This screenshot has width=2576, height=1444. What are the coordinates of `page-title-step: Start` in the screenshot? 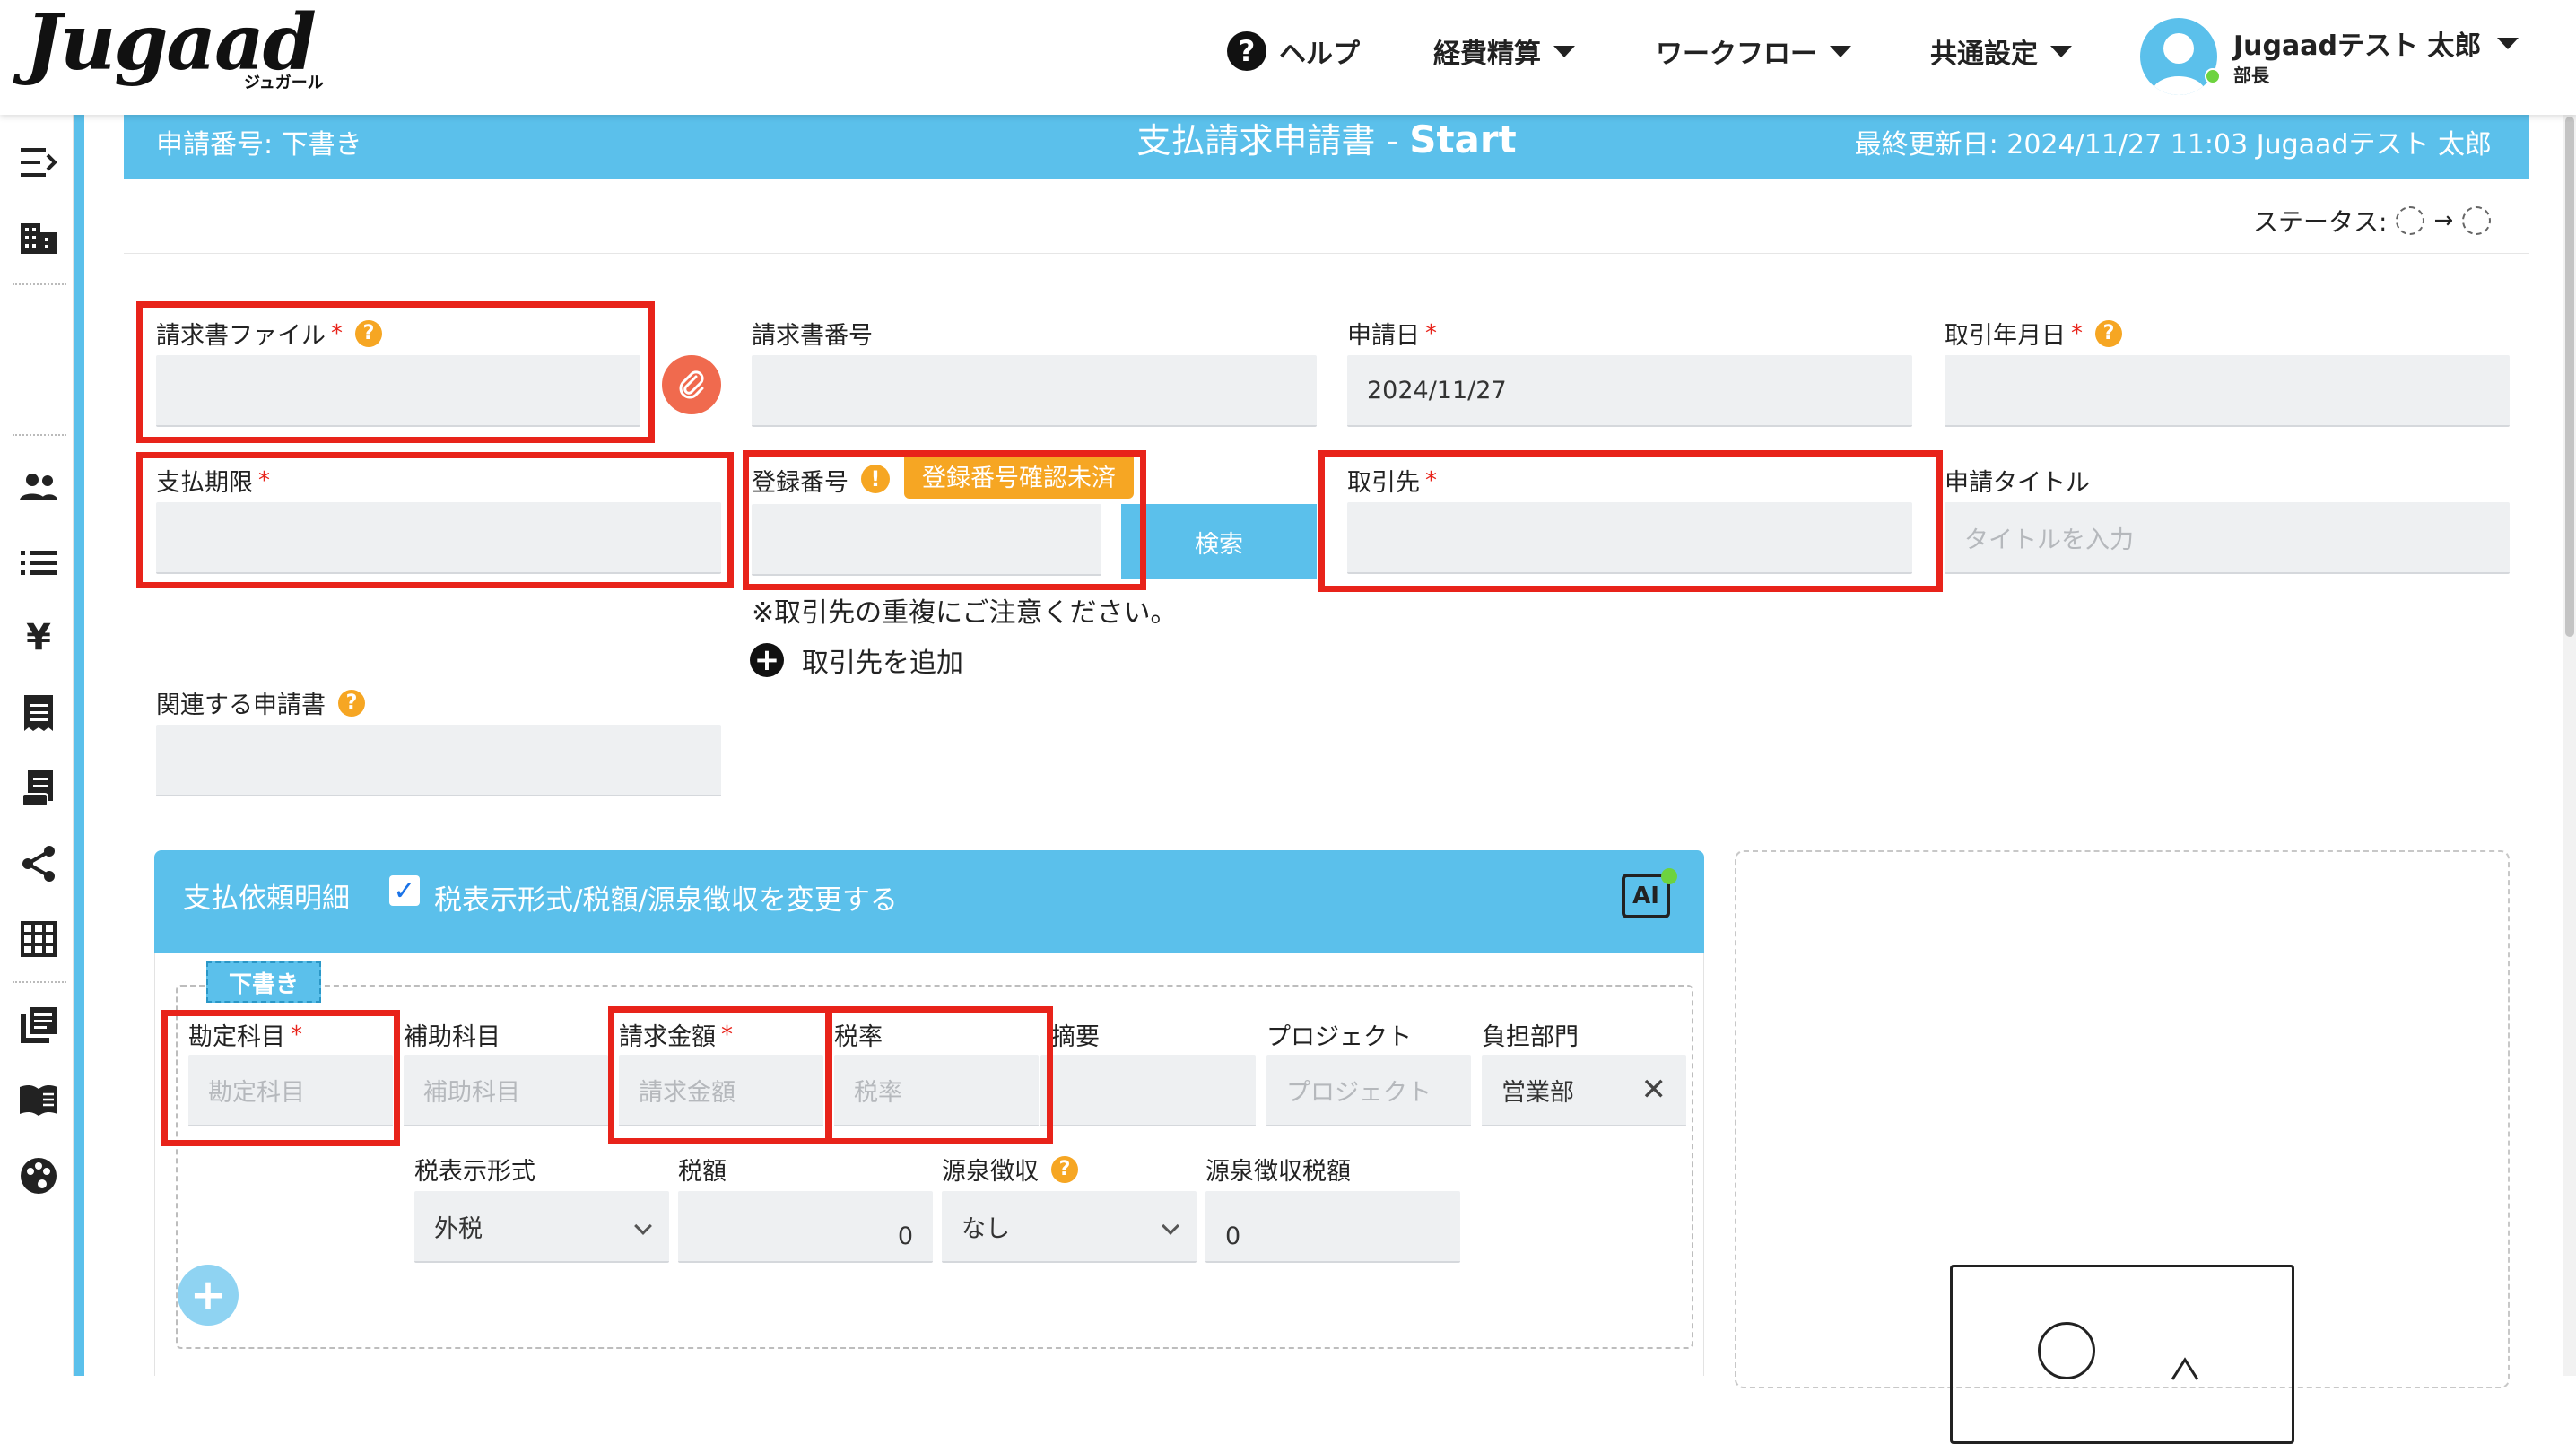 It's located at (1463, 139).